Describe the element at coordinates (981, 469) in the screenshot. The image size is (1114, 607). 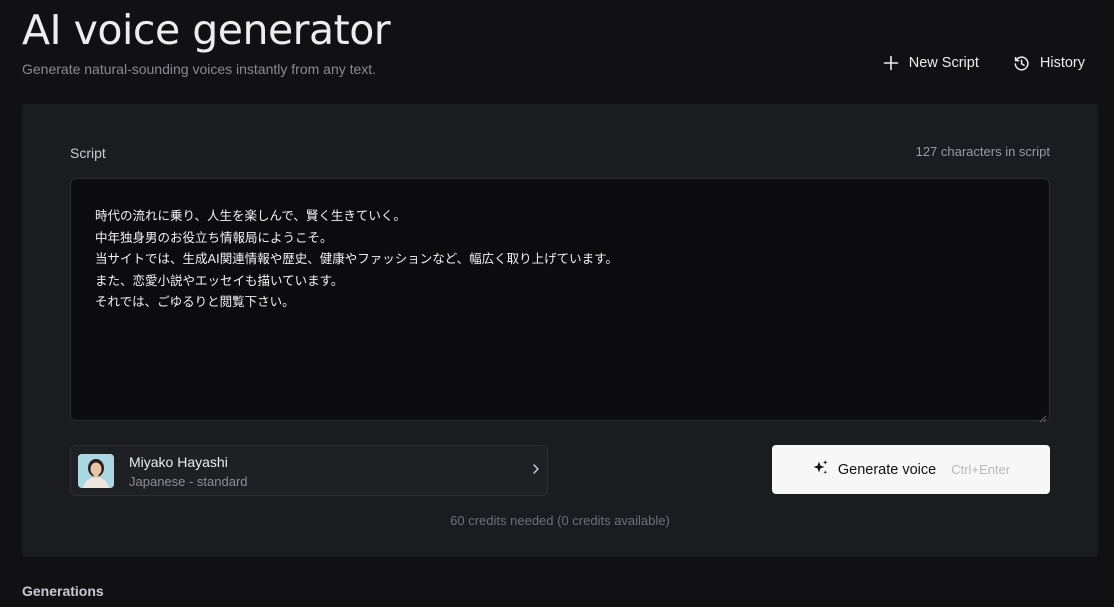
I see `keyboard-shortcut-hint: Ctrl+Enter` at that location.